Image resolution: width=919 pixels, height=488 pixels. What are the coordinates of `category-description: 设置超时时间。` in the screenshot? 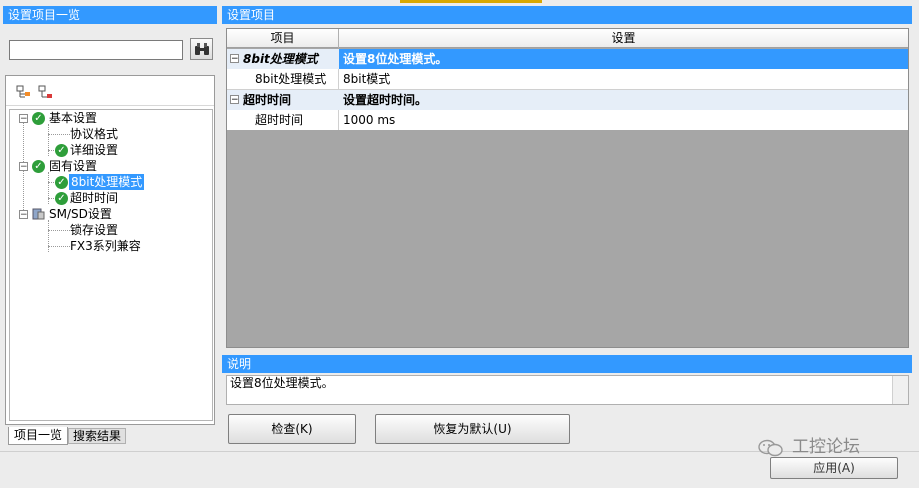 It's located at (623, 100).